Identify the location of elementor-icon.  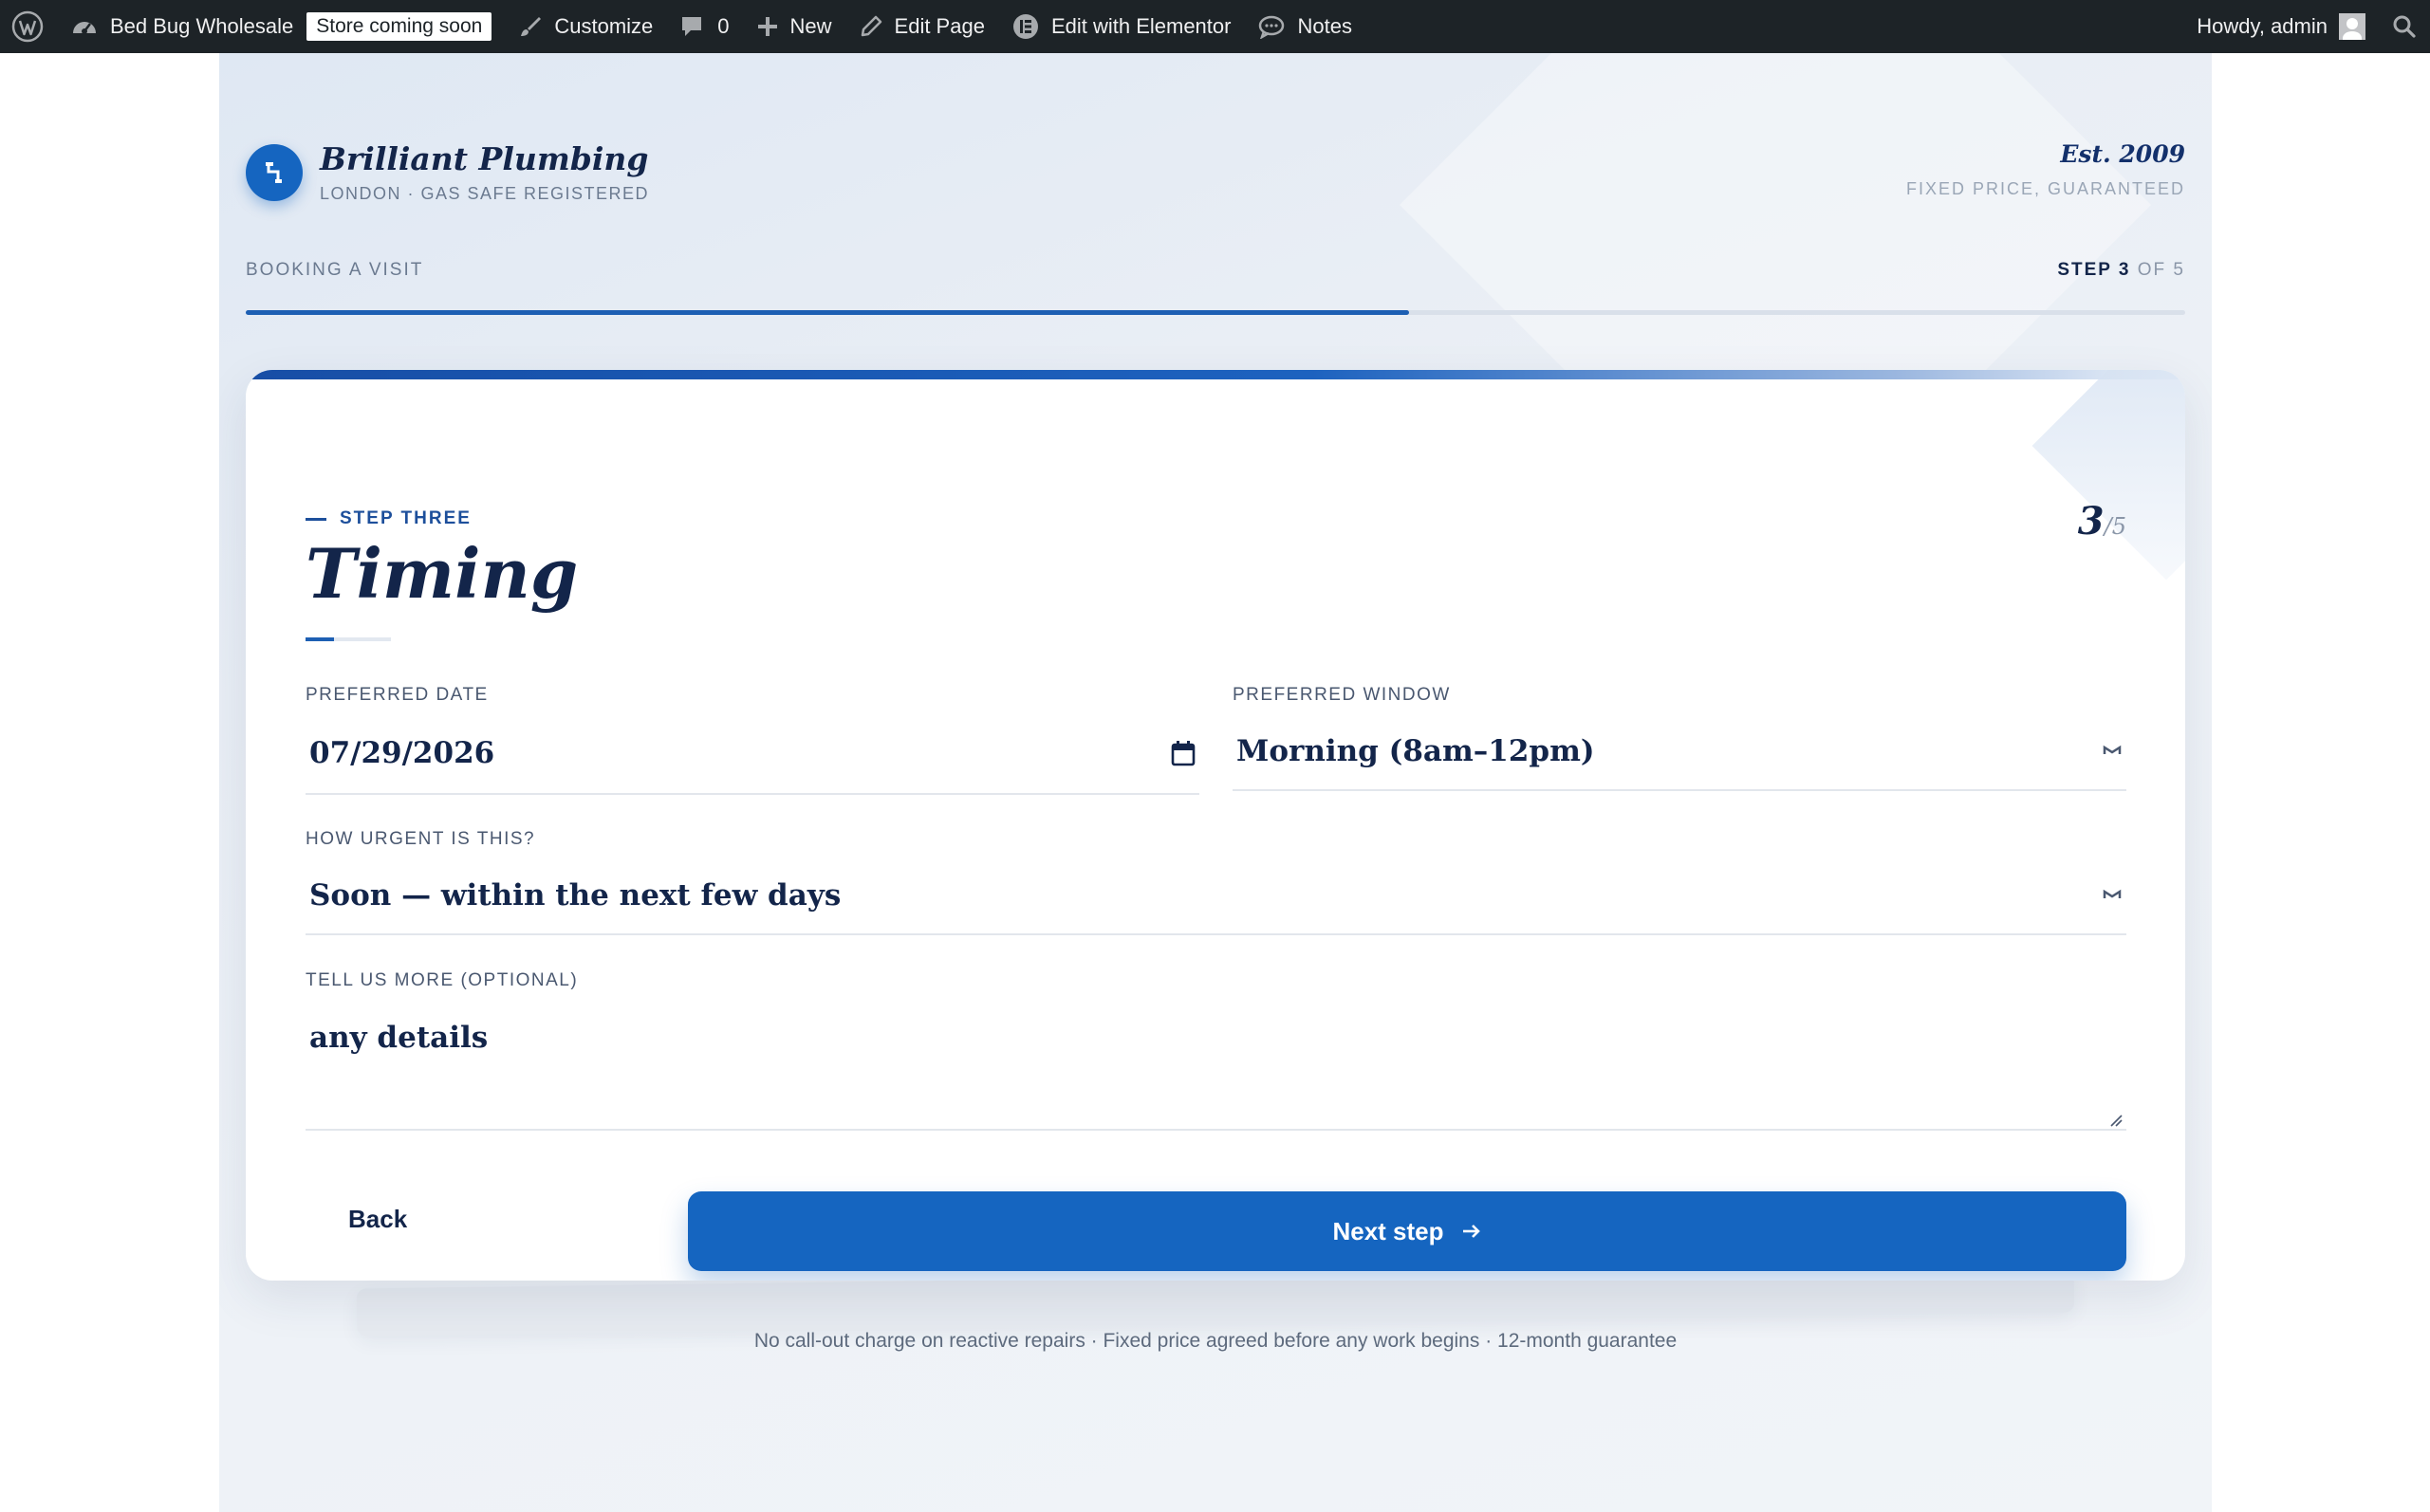
(1025, 26).